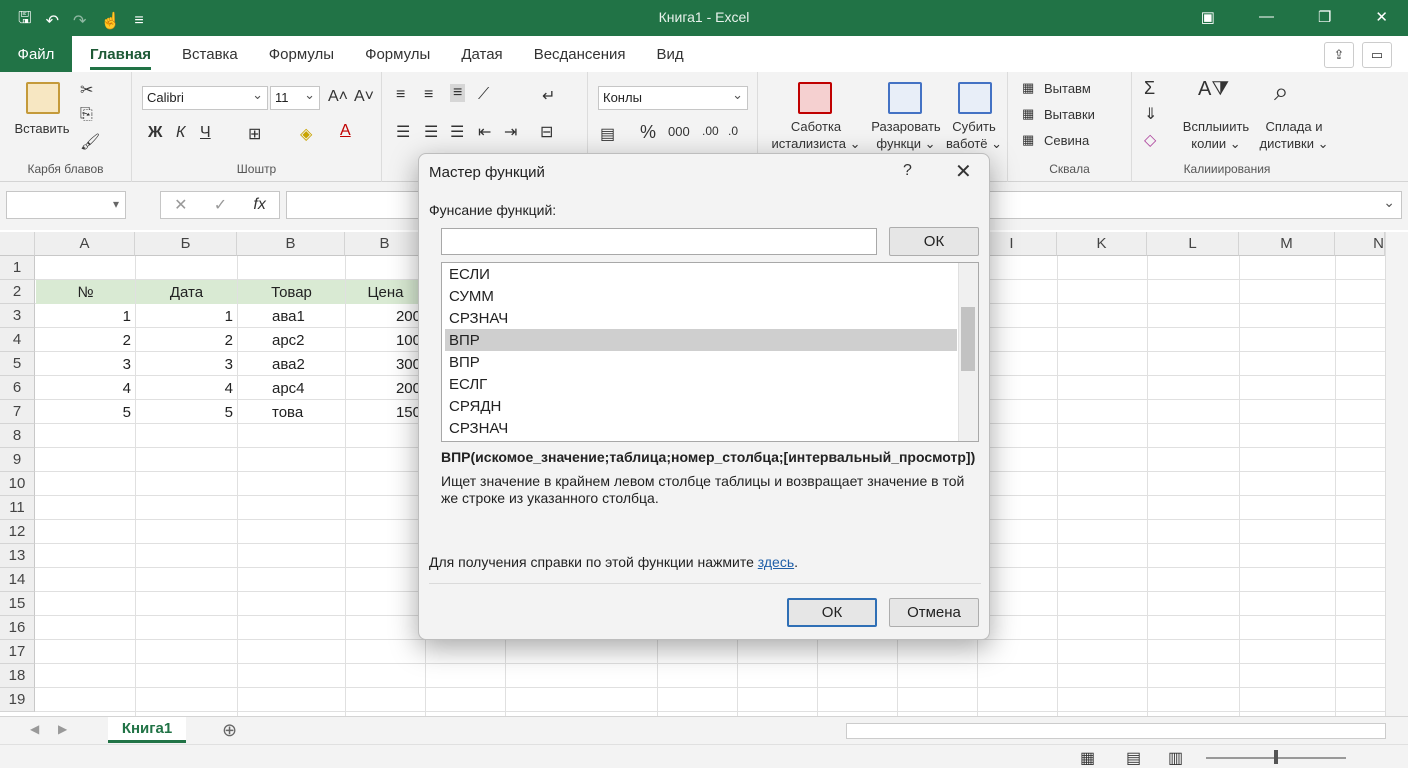  I want to click on format-cells-button: Севина, so click(1066, 140).